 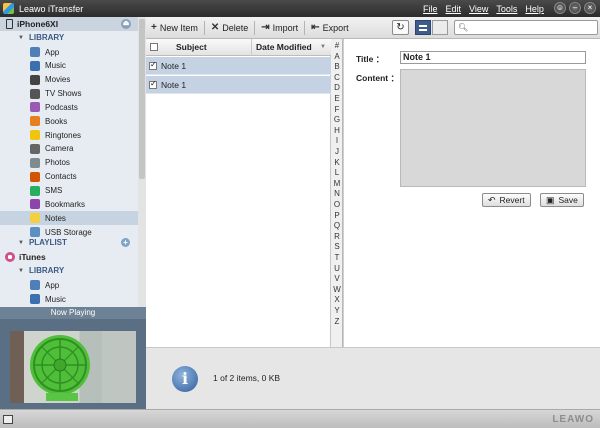 What do you see at coordinates (61, 177) in the screenshot?
I see `sidebar-item-label: Contacts` at bounding box center [61, 177].